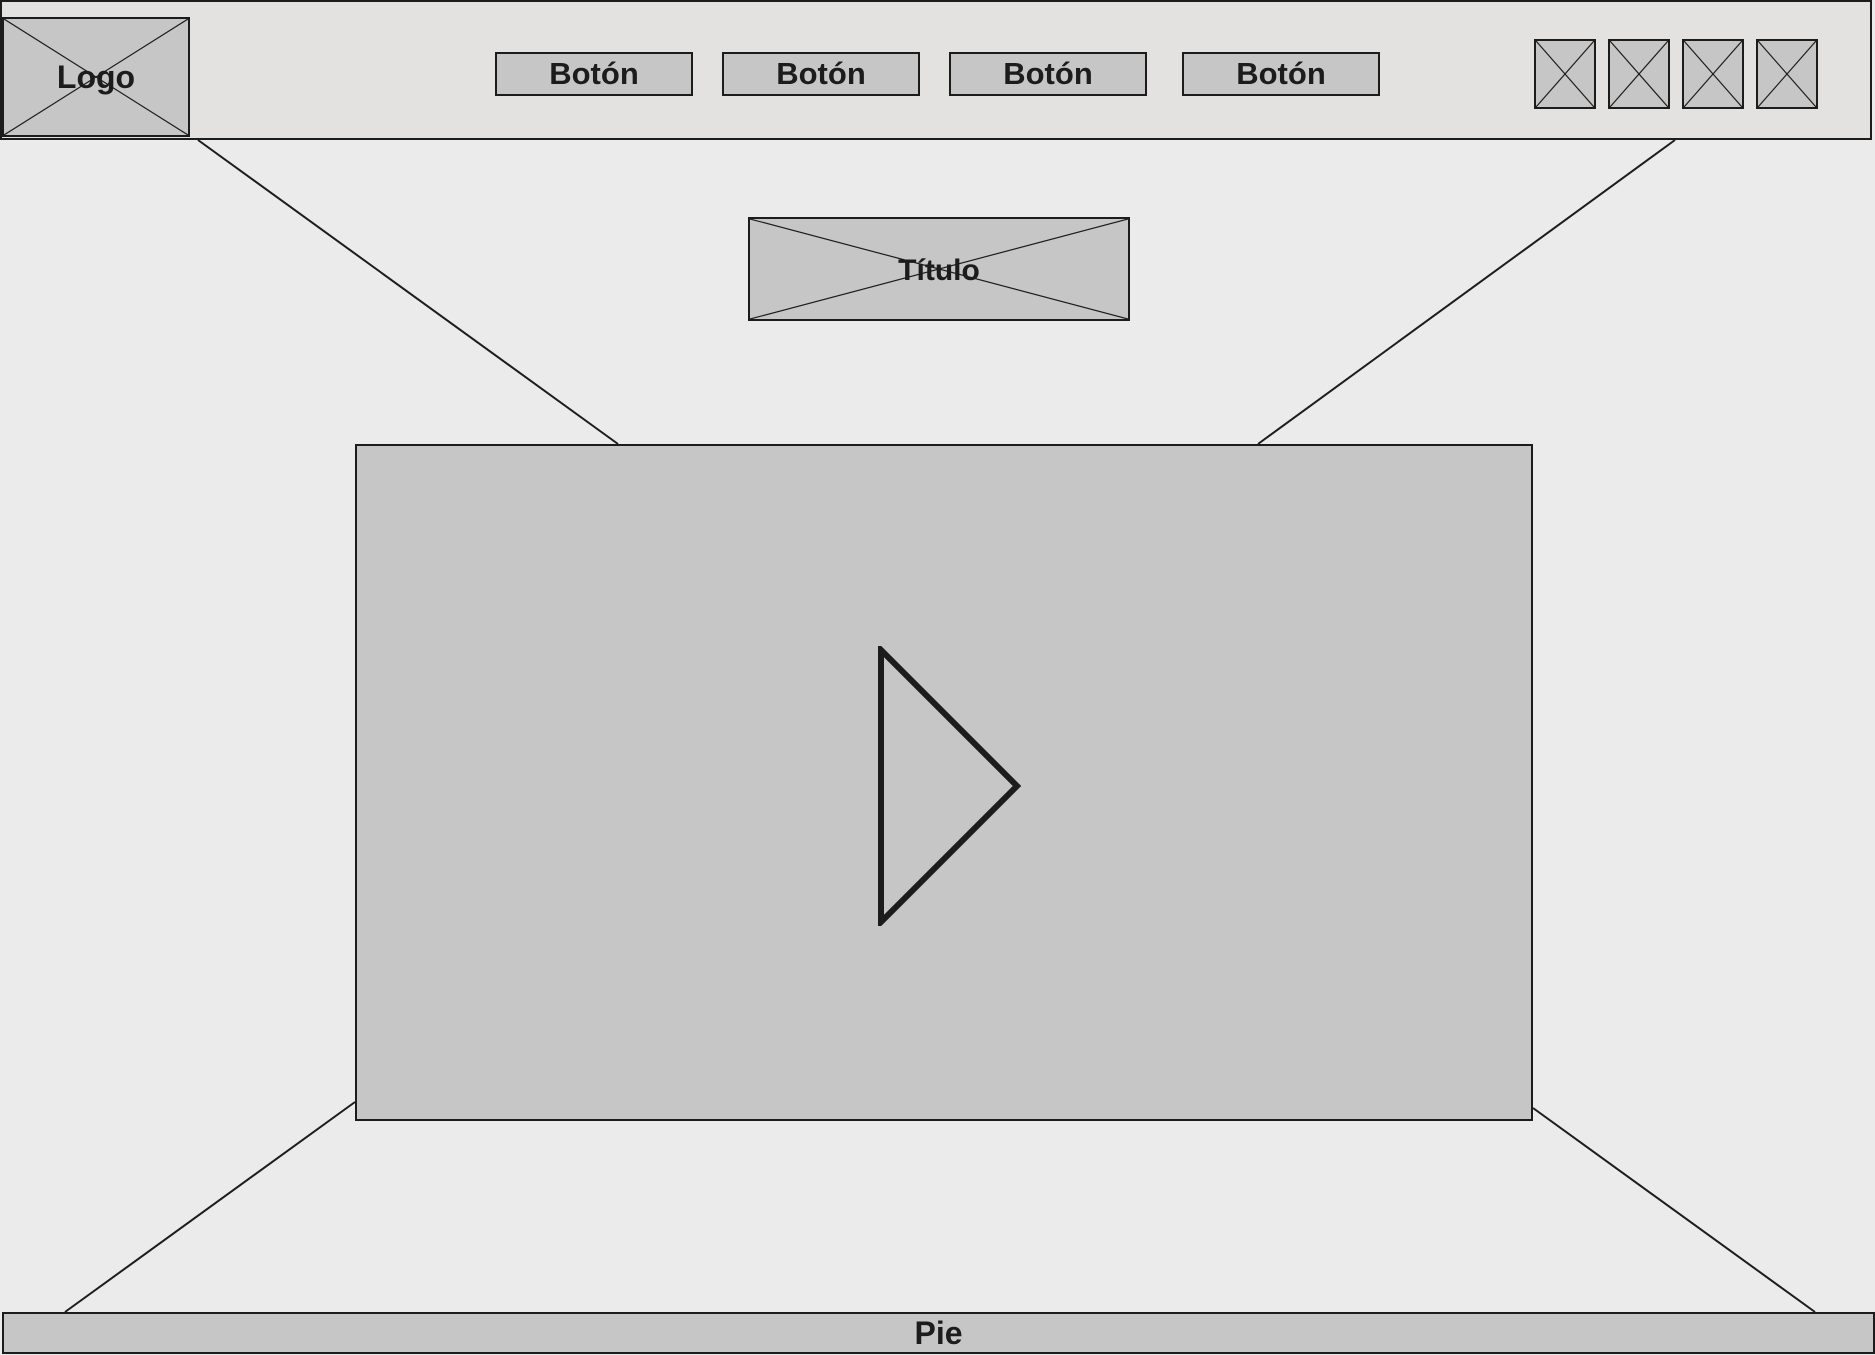  Describe the element at coordinates (936, 70) in the screenshot. I see `header-bar: Logo Botón Botón Botón Botón` at that location.